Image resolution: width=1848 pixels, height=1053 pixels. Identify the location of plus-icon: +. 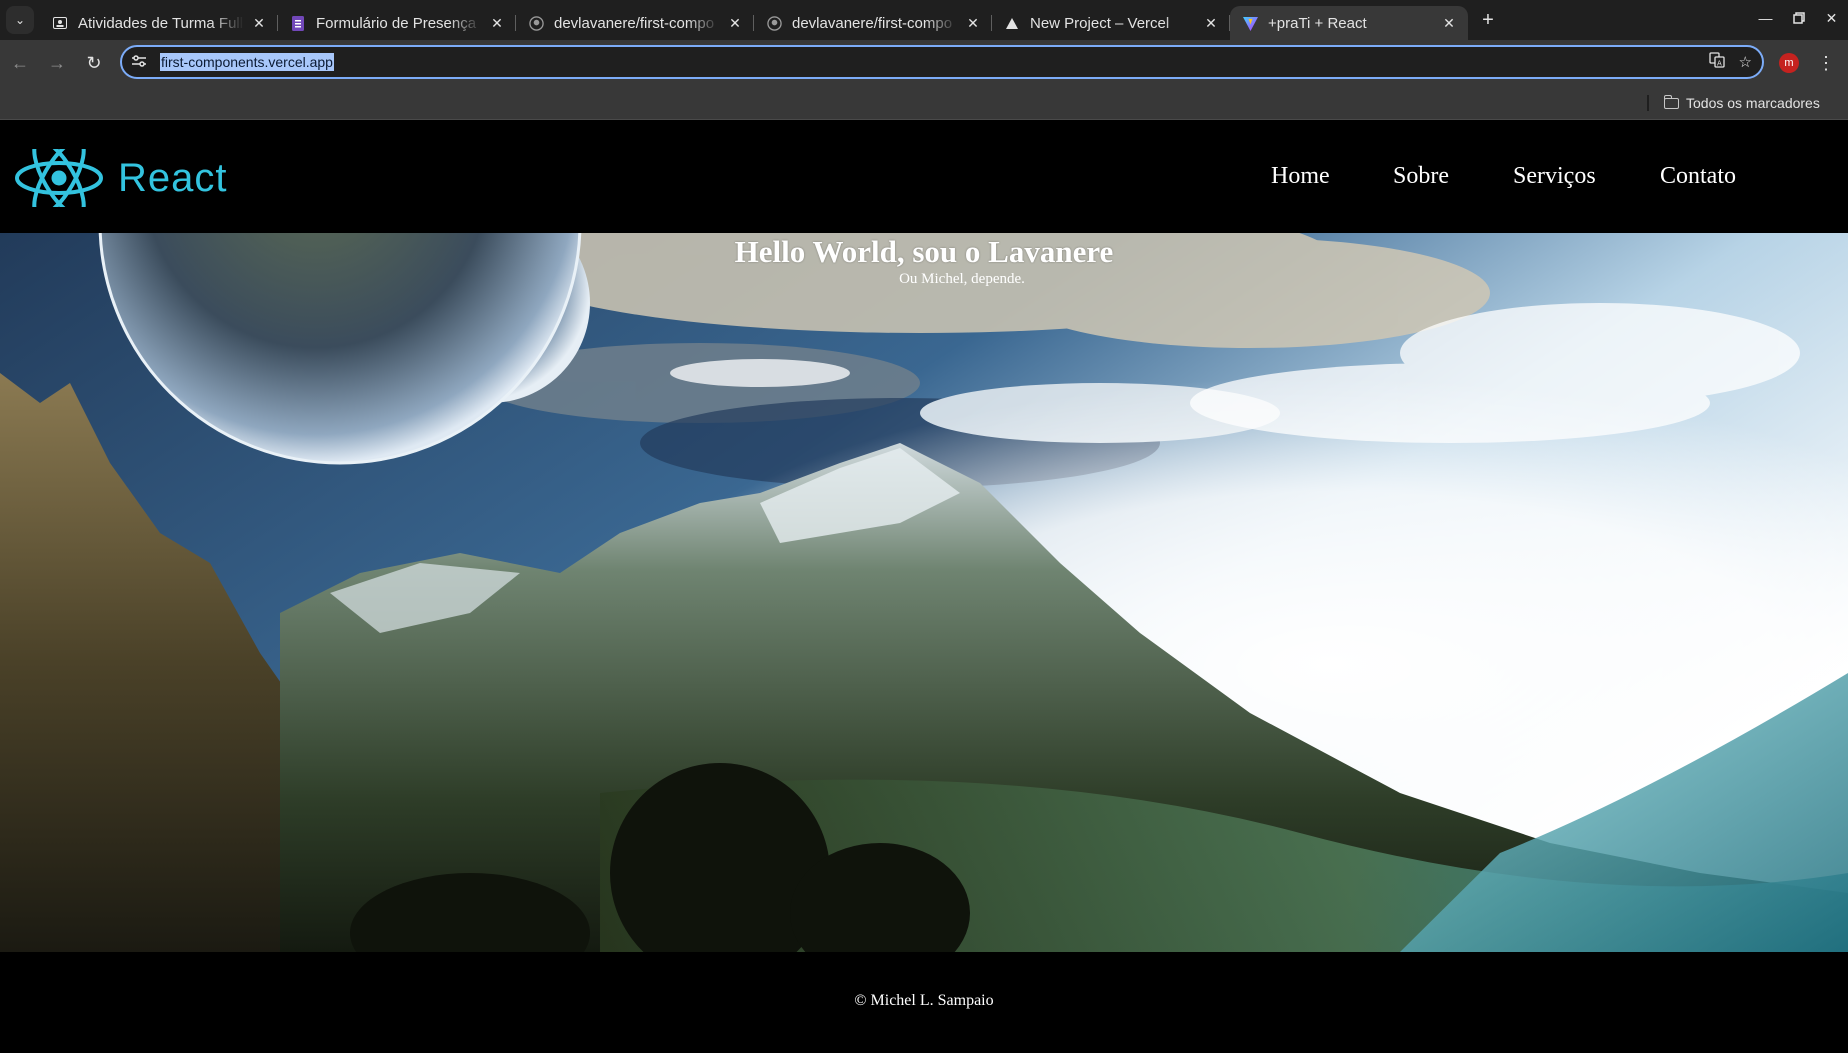
(1488, 19).